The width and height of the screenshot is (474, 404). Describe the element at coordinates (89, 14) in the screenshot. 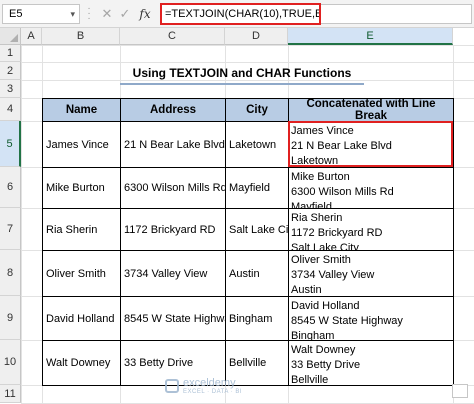

I see `drag-handle-icon: · · ·` at that location.